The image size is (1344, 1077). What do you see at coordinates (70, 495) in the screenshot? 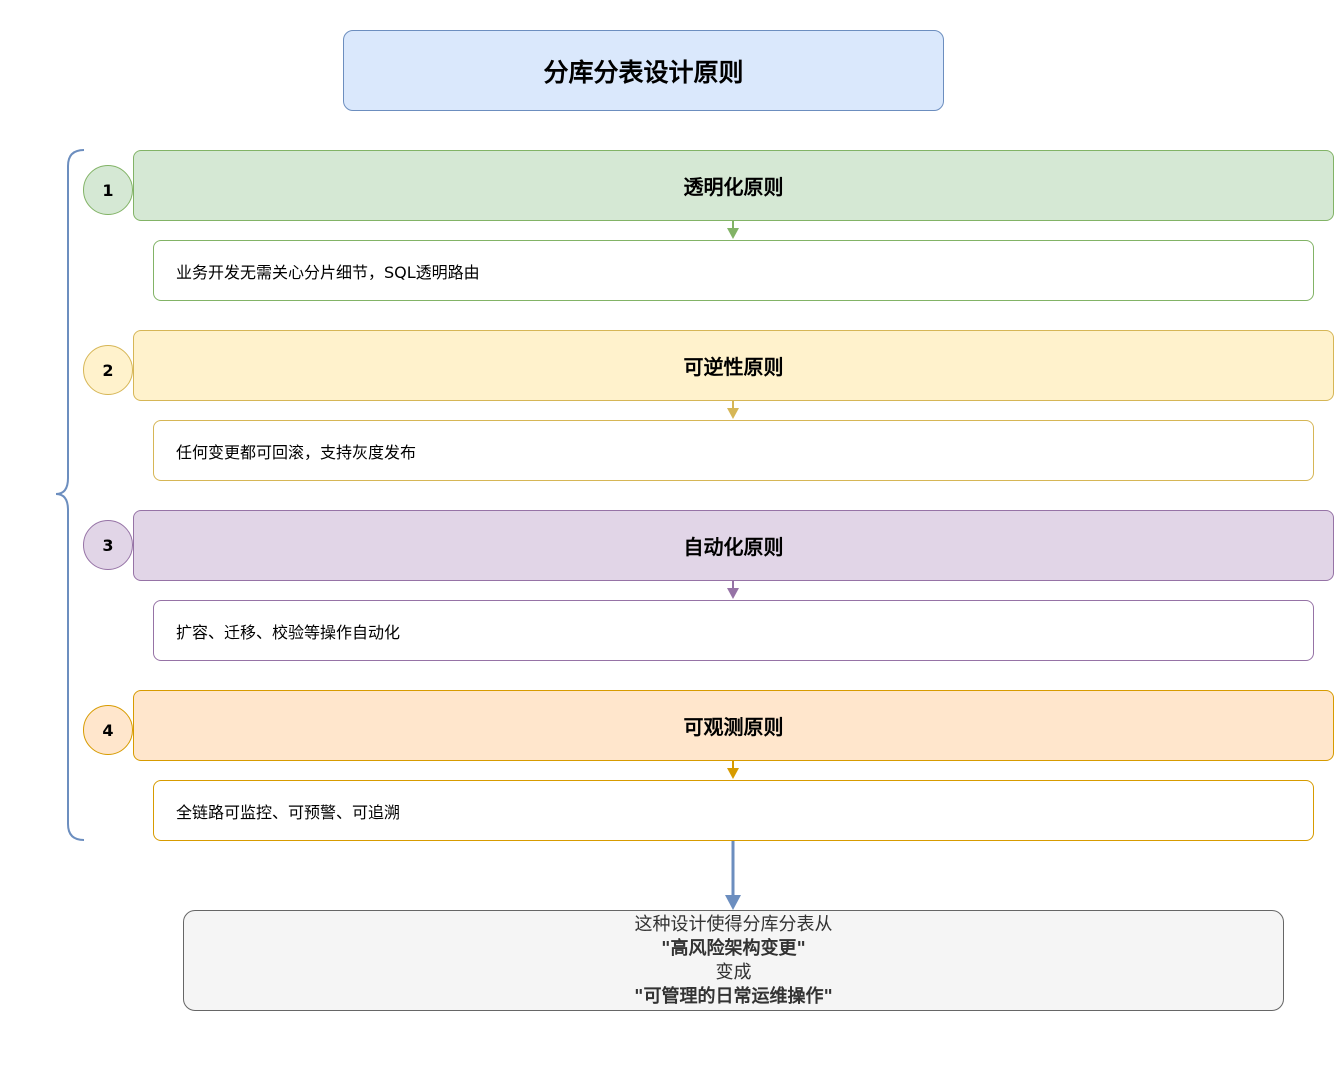
I see `left-brace` at bounding box center [70, 495].